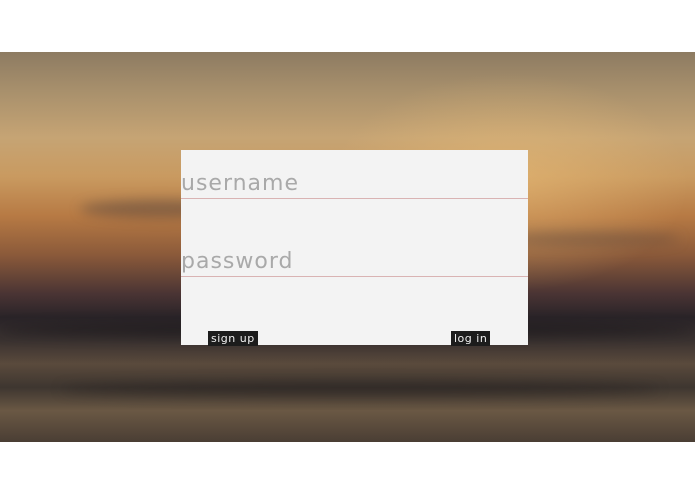  What do you see at coordinates (360, 389) in the screenshot?
I see `background-cloud-streak` at bounding box center [360, 389].